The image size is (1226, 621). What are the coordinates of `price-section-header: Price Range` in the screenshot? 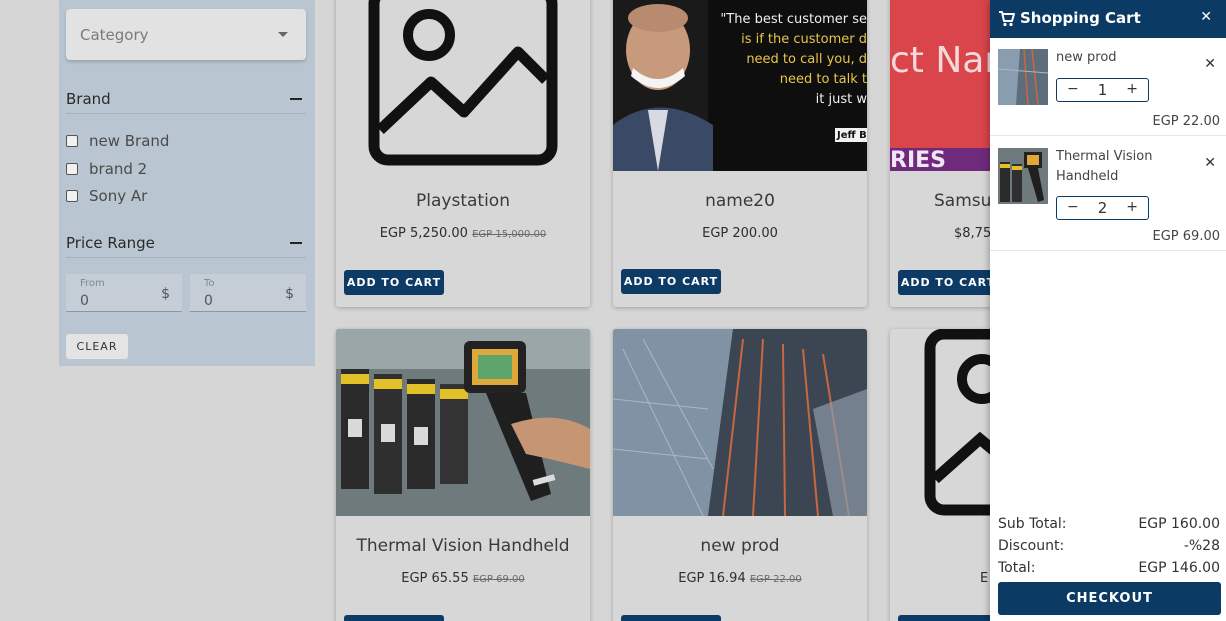 It's located at (186, 246).